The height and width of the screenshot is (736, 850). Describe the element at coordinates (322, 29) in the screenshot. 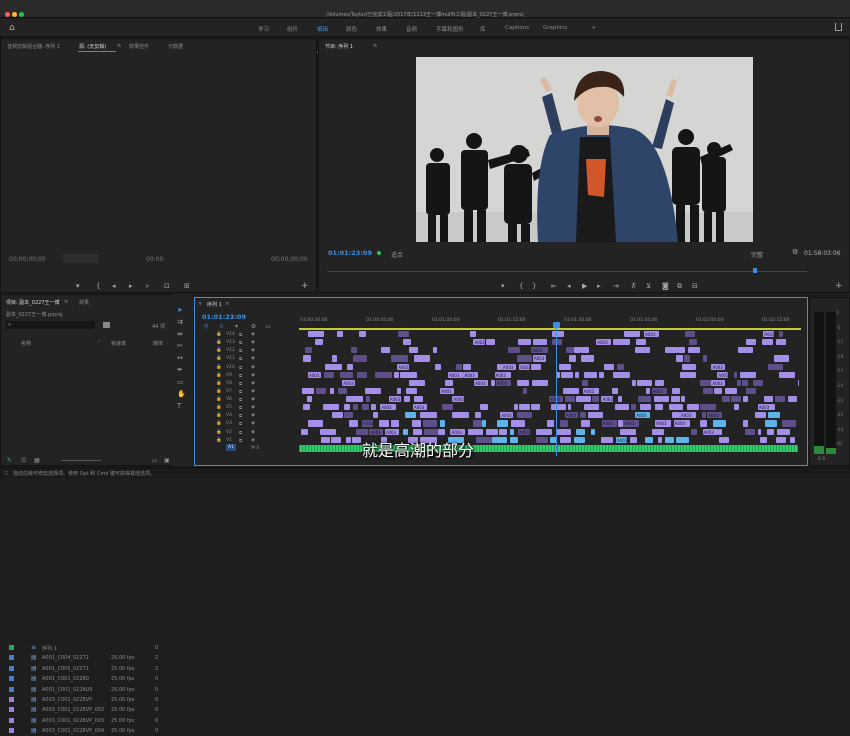

I see `workspace-tab-editing: 编辑` at that location.